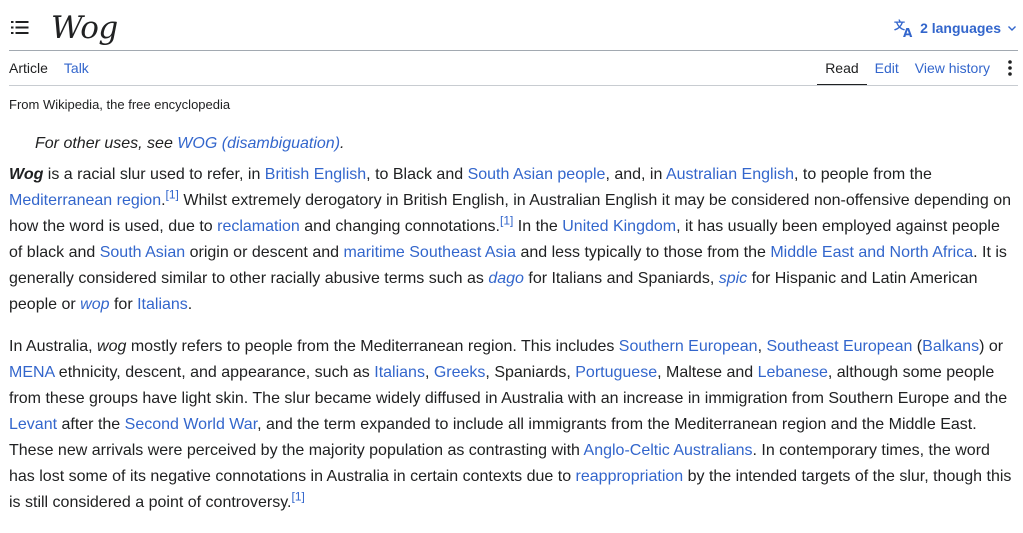 This screenshot has width=1023, height=533. Describe the element at coordinates (842, 68) in the screenshot. I see `tab-read: Read` at that location.